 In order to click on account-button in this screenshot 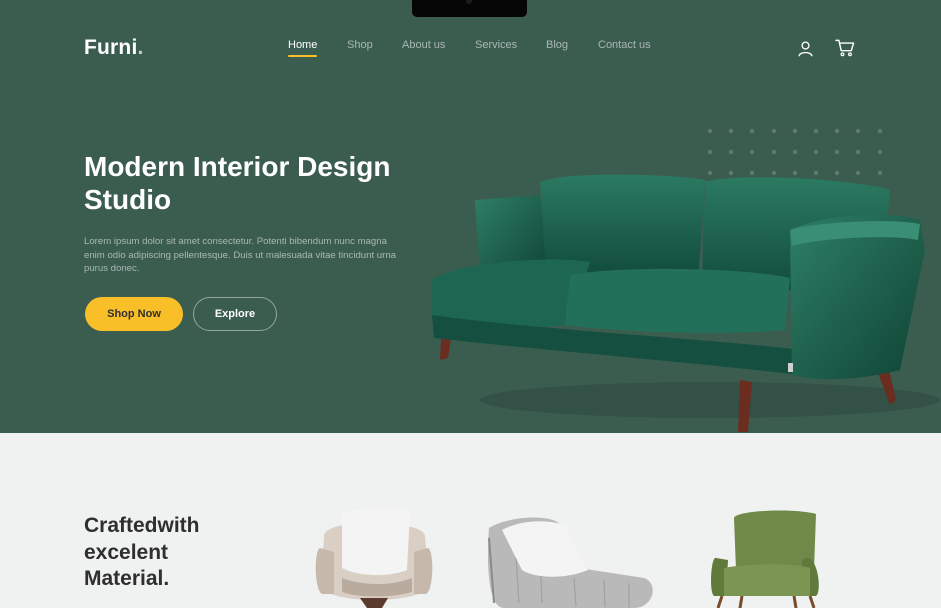, I will do `click(805, 48)`.